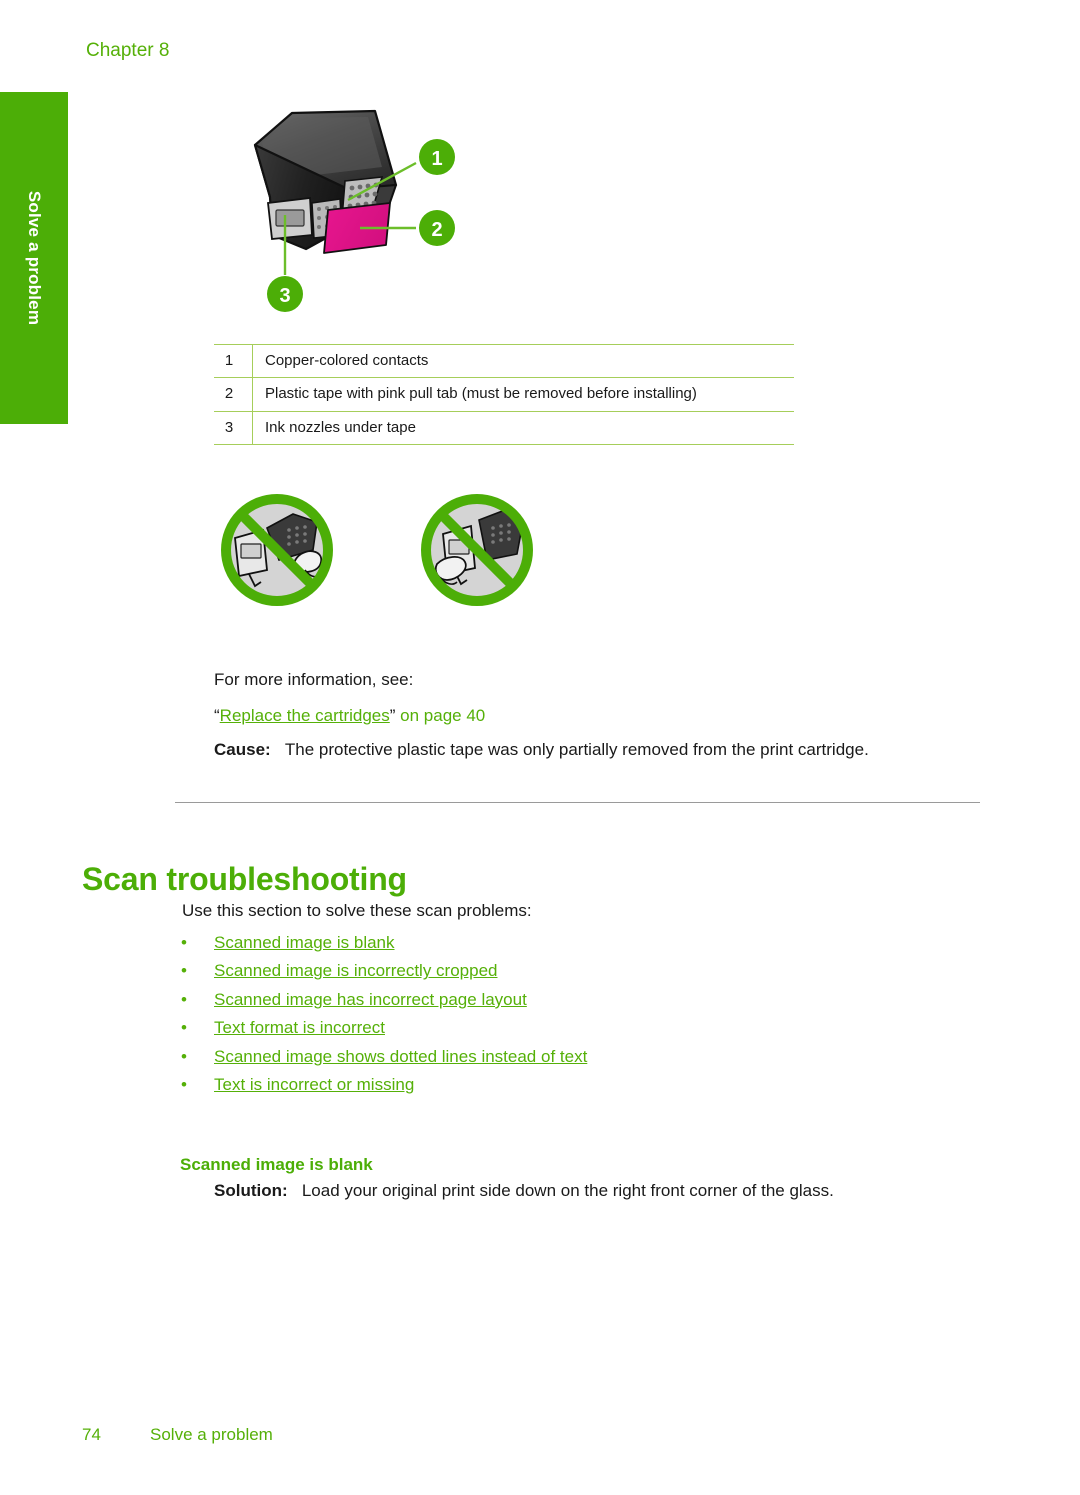  What do you see at coordinates (436, 230) in the screenshot?
I see `svg-text: 2` at bounding box center [436, 230].